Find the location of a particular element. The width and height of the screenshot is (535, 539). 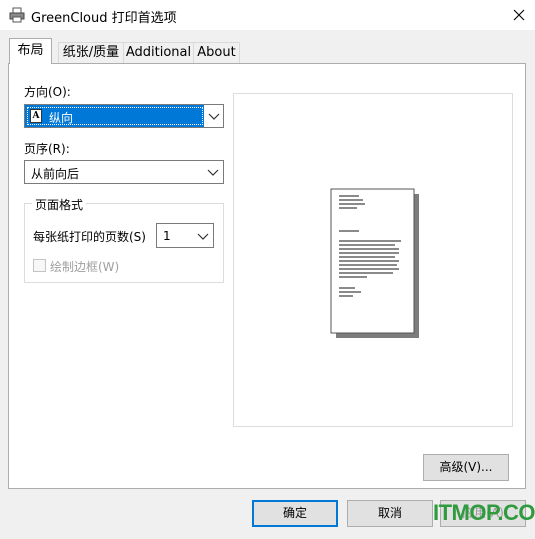

page-order-select: 从前向后 is located at coordinates (124, 172).